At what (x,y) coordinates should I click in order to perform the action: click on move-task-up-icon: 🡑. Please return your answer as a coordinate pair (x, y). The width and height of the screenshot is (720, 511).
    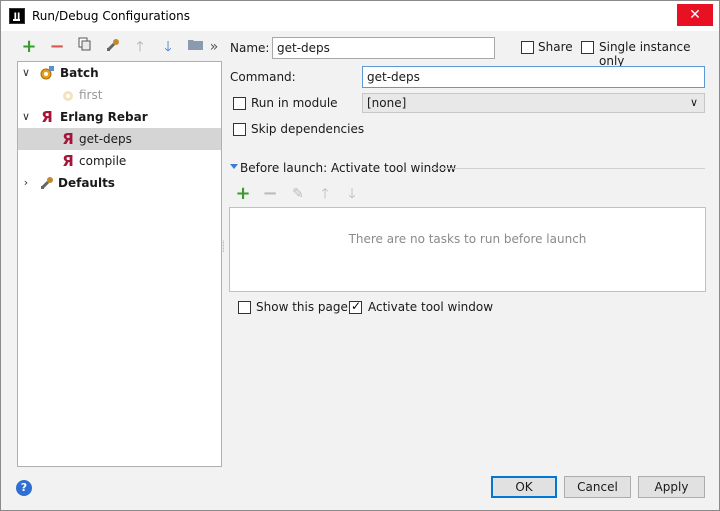
    Looking at the image, I should click on (325, 194).